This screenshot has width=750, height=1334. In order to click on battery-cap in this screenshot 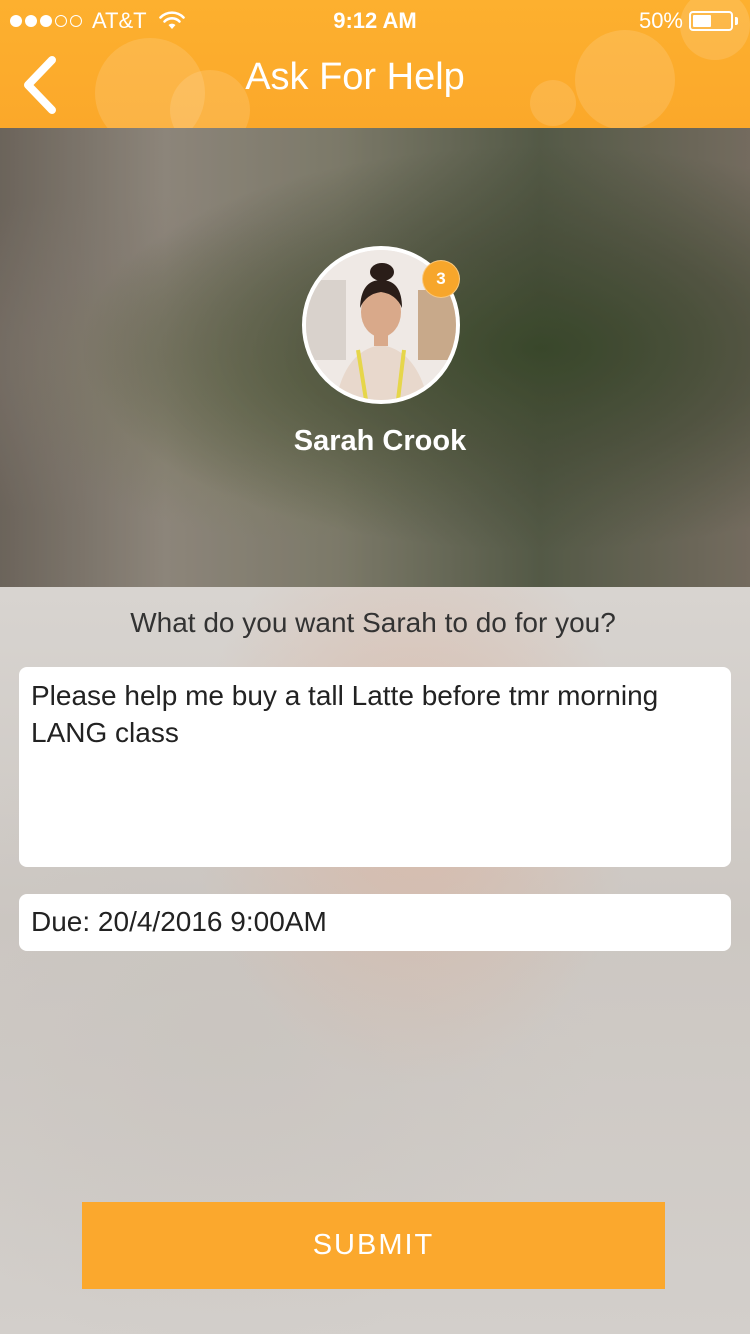, I will do `click(736, 21)`.